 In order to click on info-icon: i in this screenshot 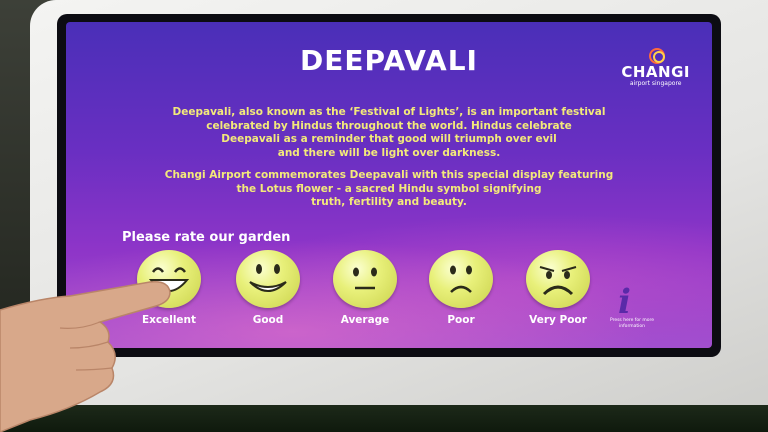, I will do `click(624, 302)`.